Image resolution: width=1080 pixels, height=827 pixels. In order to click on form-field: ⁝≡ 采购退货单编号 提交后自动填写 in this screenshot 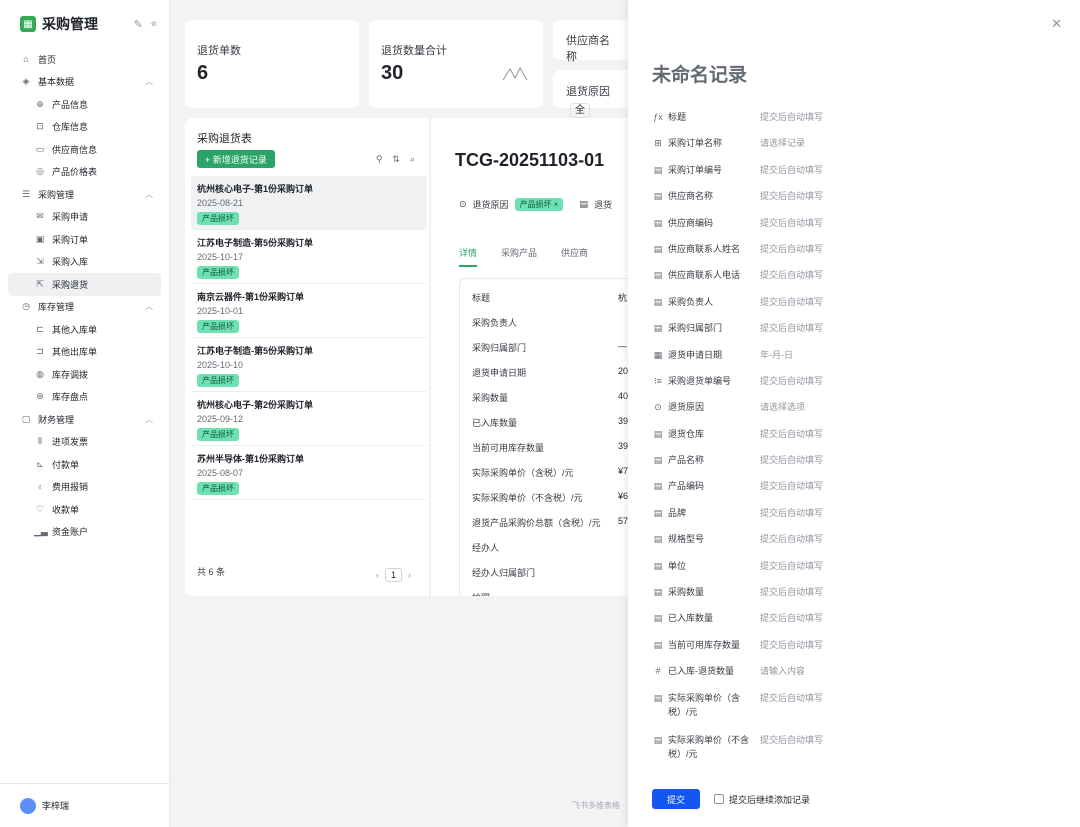, I will do `click(852, 387)`.